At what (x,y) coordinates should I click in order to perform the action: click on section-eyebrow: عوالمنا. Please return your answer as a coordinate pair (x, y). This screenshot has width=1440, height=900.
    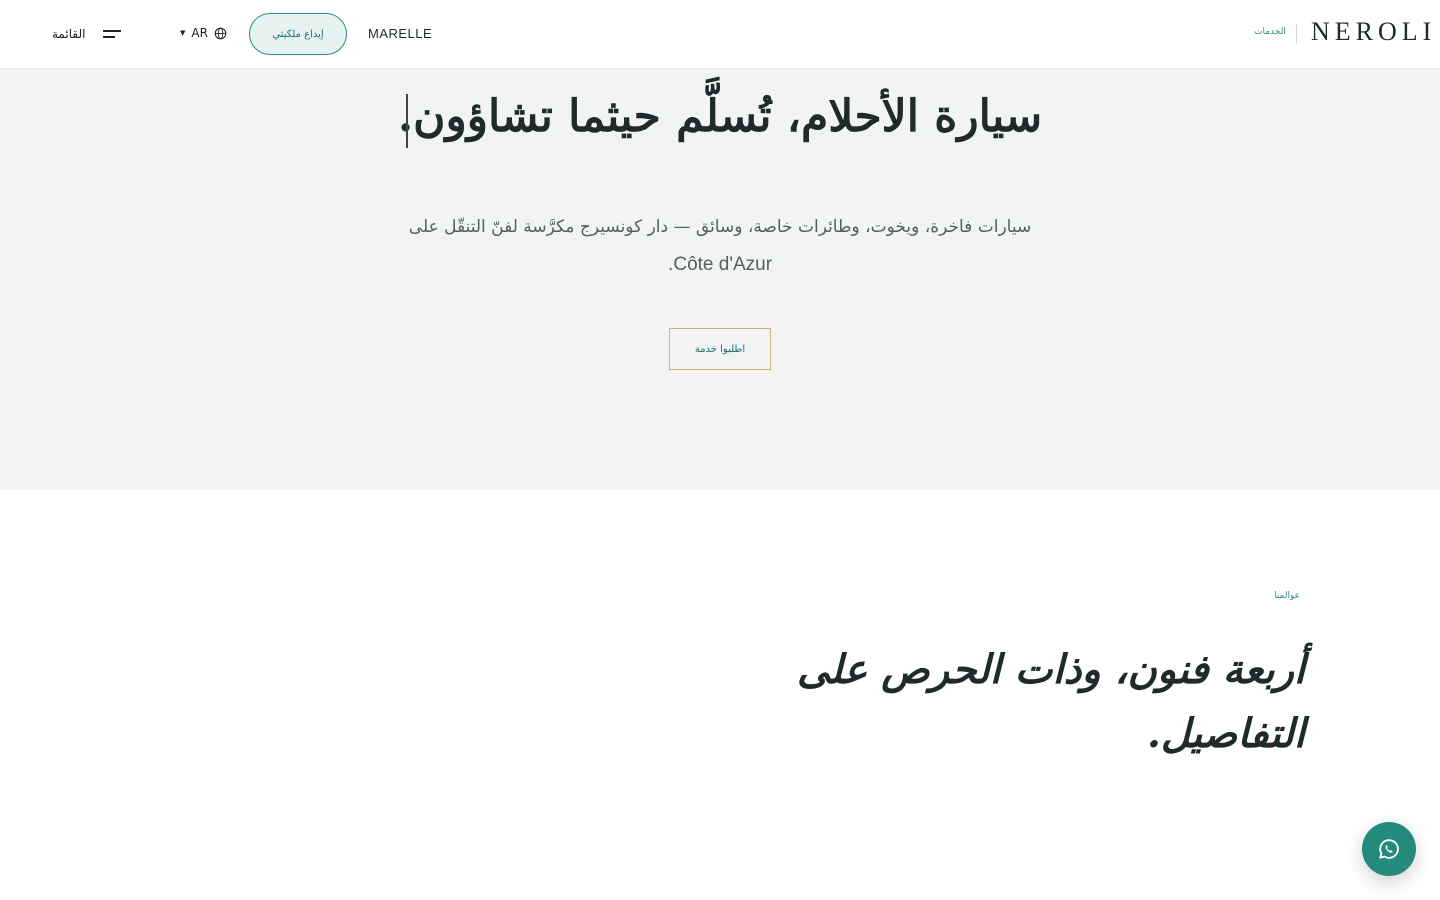
    Looking at the image, I should click on (1287, 596).